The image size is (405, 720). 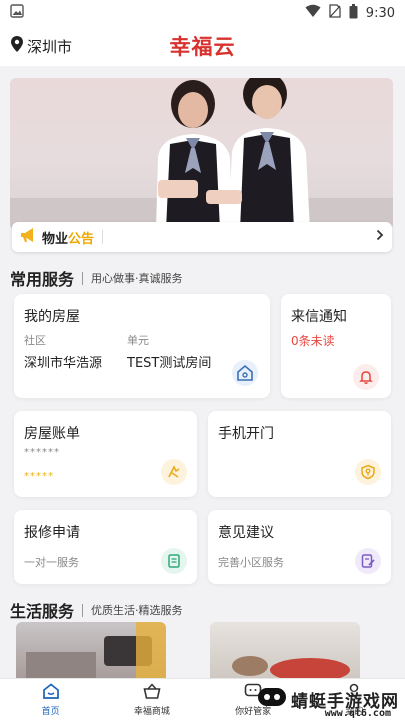 What do you see at coordinates (138, 340) in the screenshot?
I see `unit-label: 单元` at bounding box center [138, 340].